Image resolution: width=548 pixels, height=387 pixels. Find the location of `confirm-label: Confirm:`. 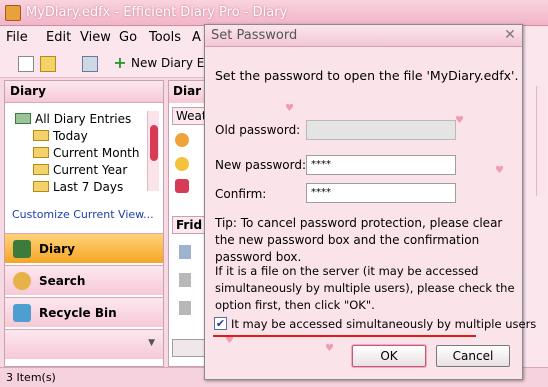

confirm-label: Confirm: is located at coordinates (241, 194).